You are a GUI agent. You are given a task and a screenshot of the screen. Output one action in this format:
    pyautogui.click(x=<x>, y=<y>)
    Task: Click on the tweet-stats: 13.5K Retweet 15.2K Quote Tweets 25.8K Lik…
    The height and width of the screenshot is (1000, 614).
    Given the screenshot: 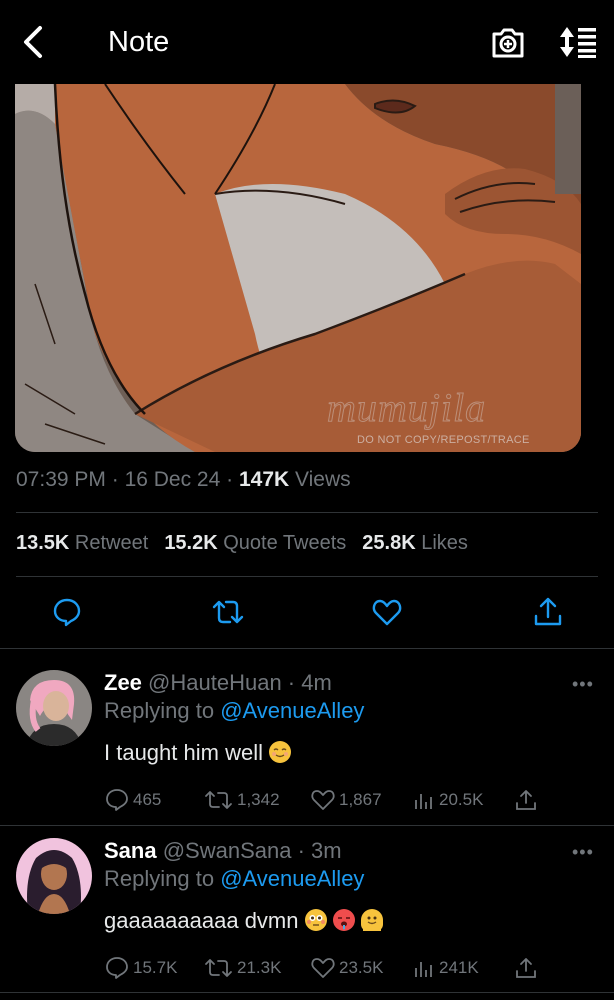 What is the action you would take?
    pyautogui.click(x=242, y=543)
    